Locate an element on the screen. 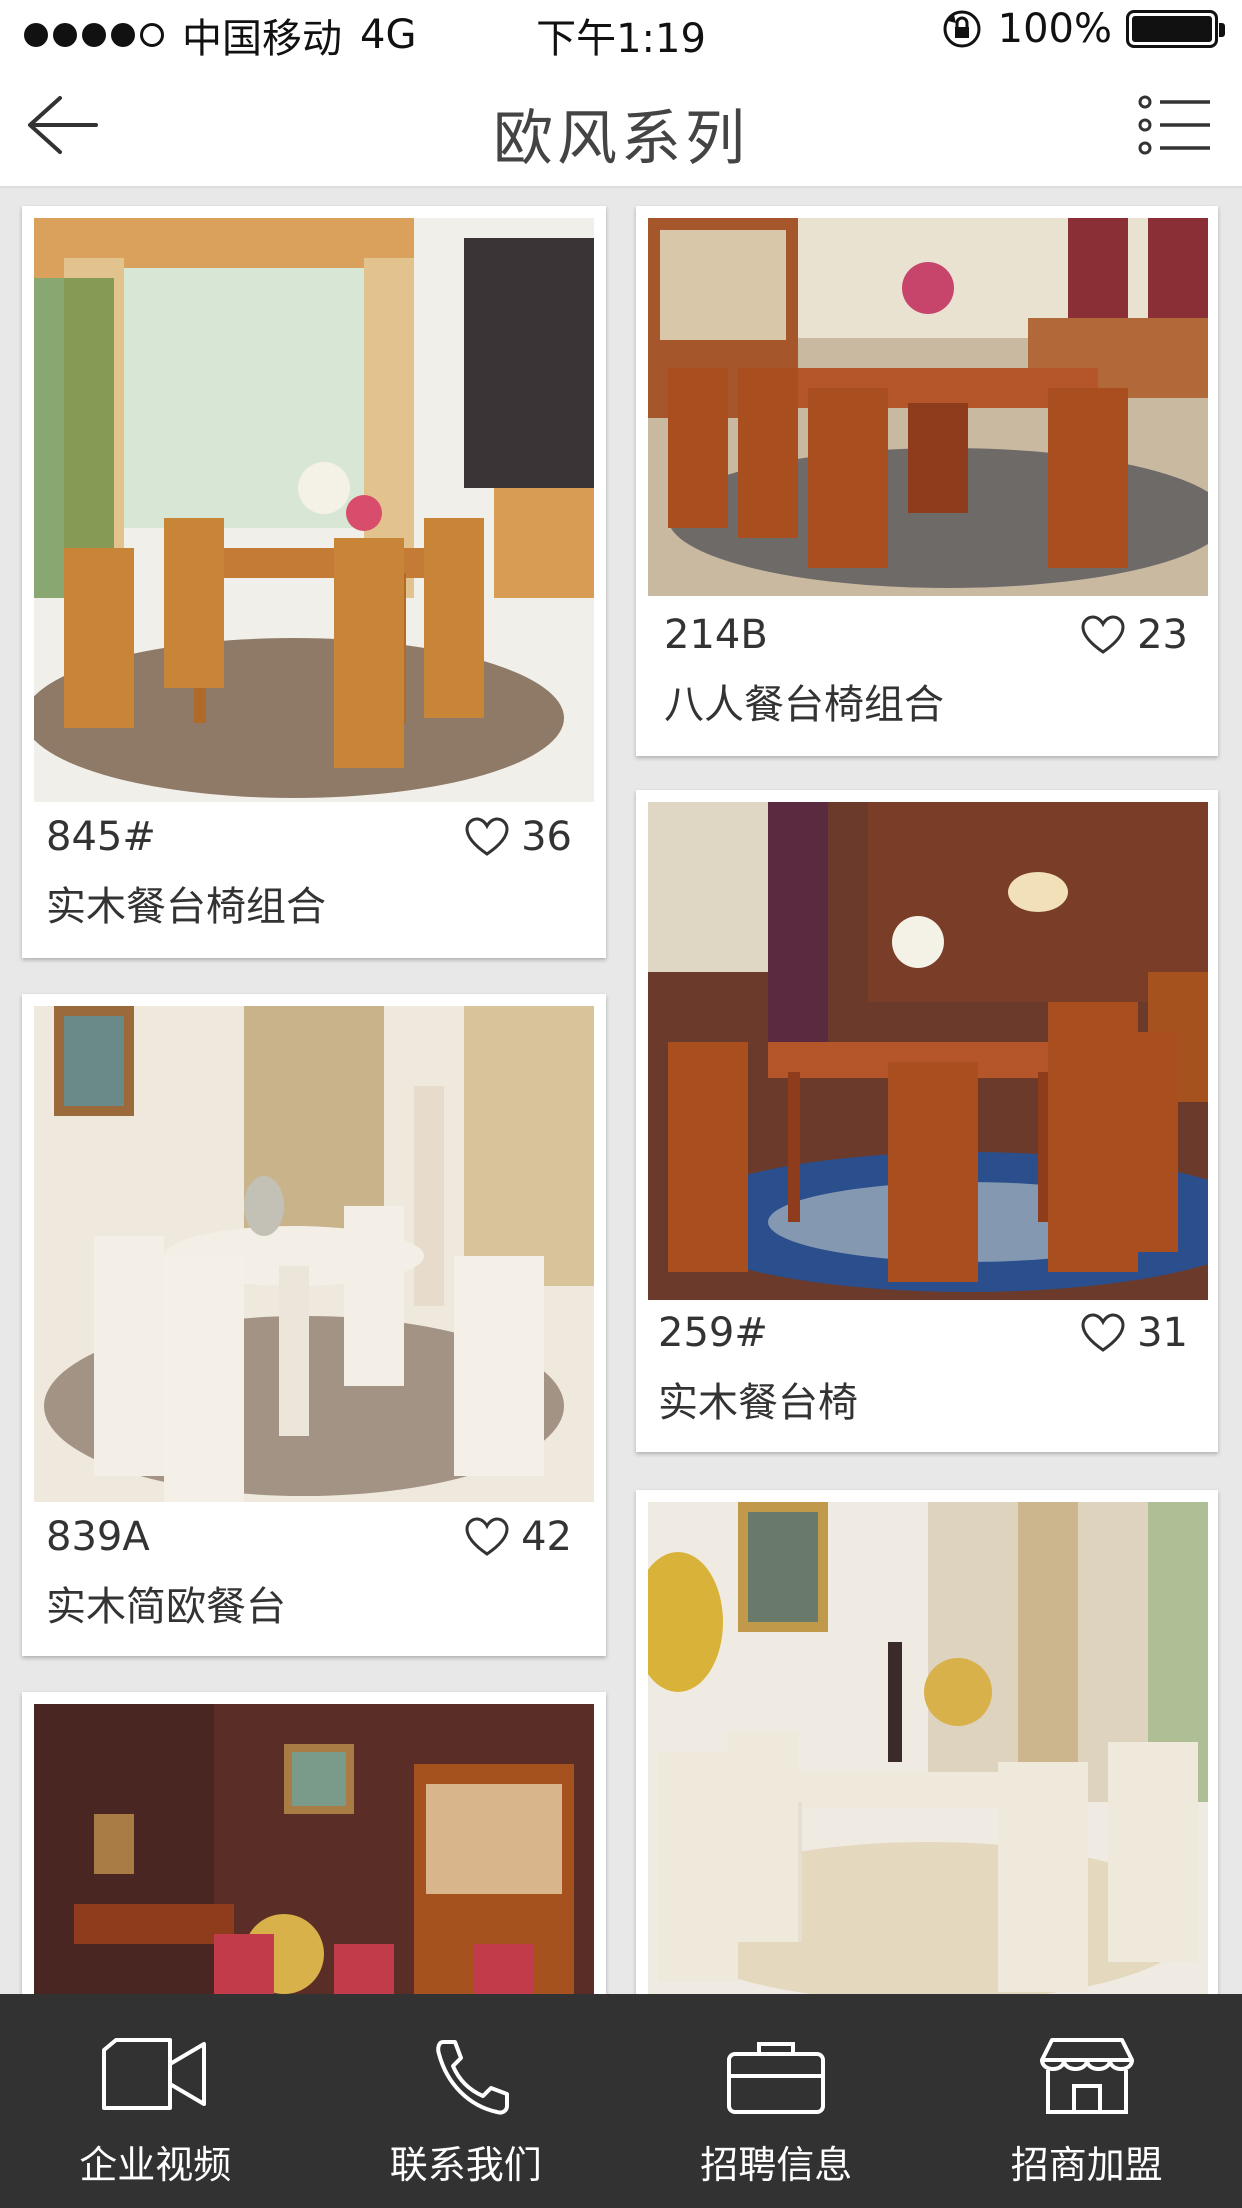 The image size is (1242, 2208). like-count: 36 is located at coordinates (546, 837).